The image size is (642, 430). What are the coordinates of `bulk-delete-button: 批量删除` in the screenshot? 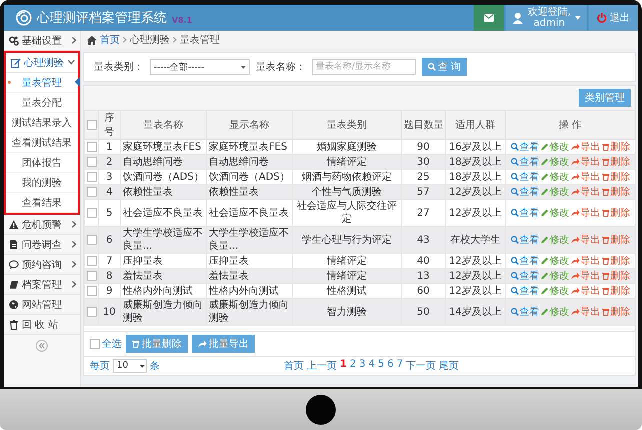 It's located at (157, 344).